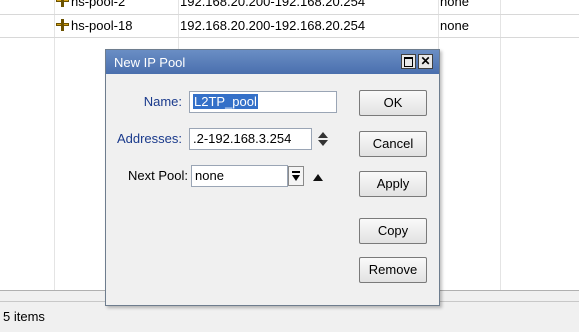  I want to click on updown-arrows-icon, so click(323, 139).